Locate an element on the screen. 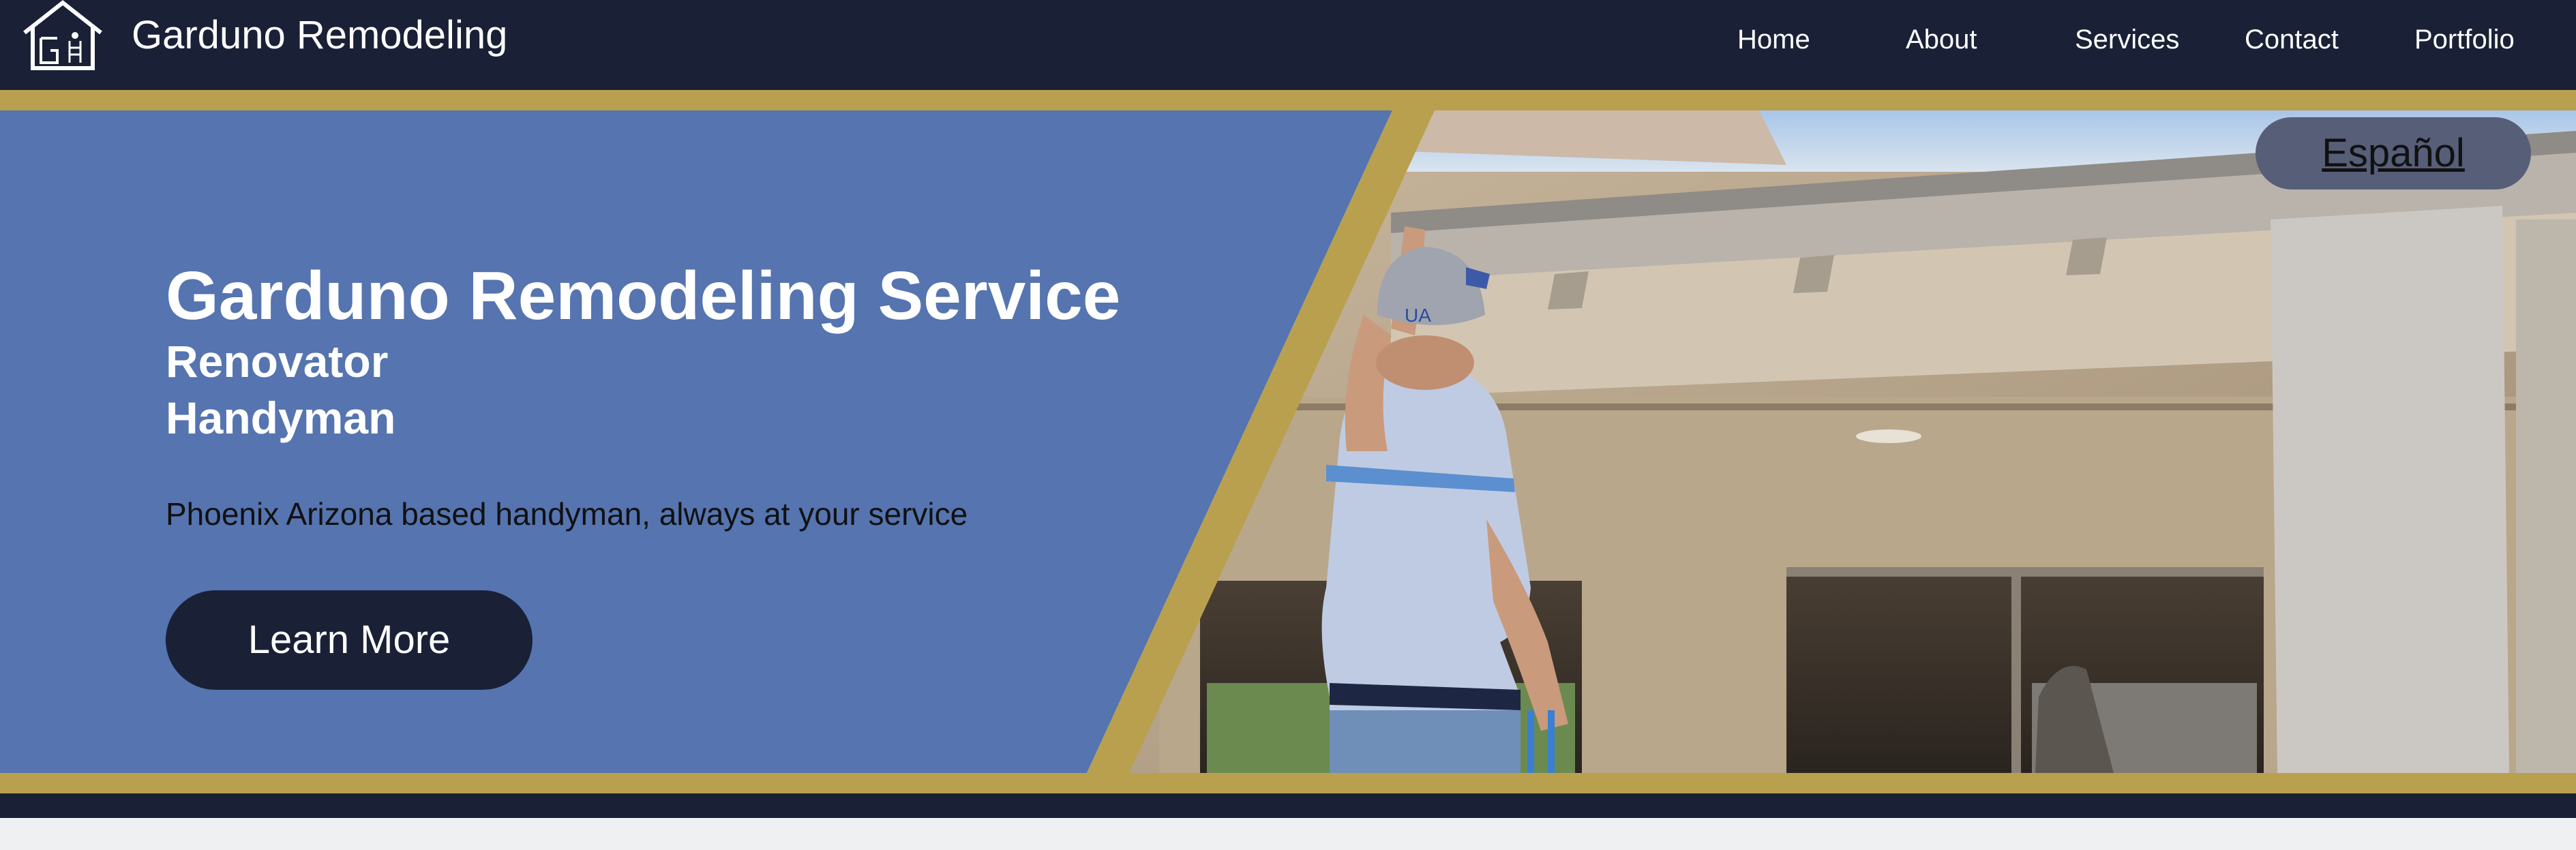 The width and height of the screenshot is (2576, 850). hero-title: Garduno Remodeling Service is located at coordinates (643, 296).